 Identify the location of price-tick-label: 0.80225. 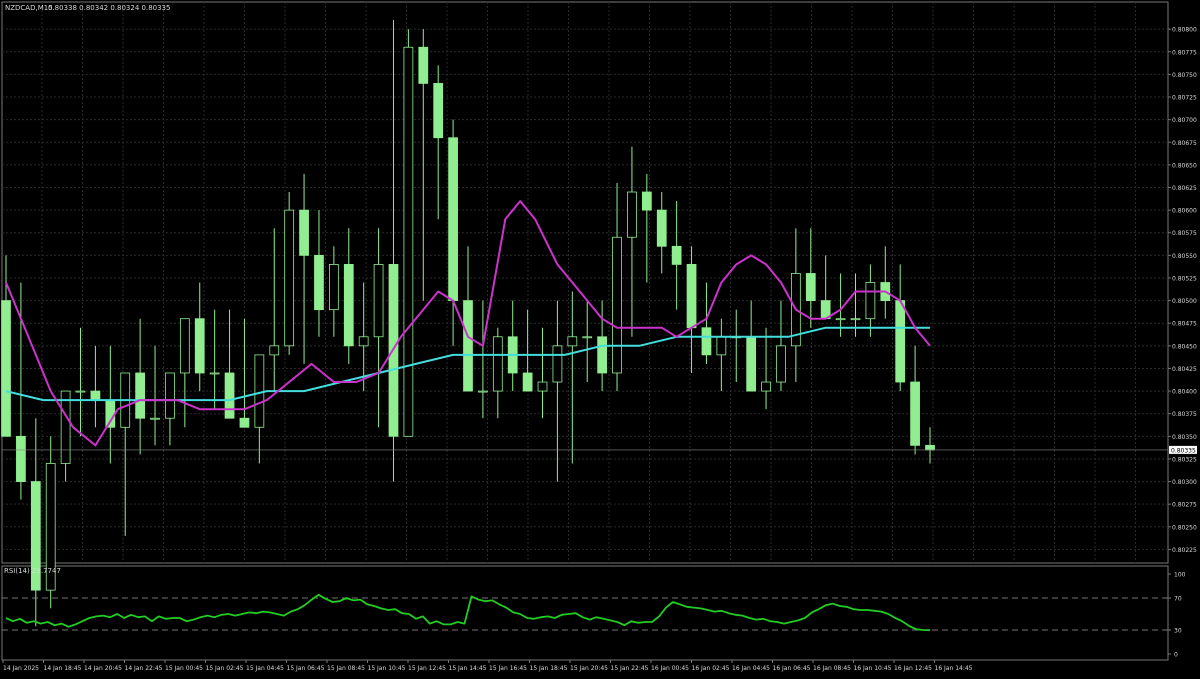
(1184, 550).